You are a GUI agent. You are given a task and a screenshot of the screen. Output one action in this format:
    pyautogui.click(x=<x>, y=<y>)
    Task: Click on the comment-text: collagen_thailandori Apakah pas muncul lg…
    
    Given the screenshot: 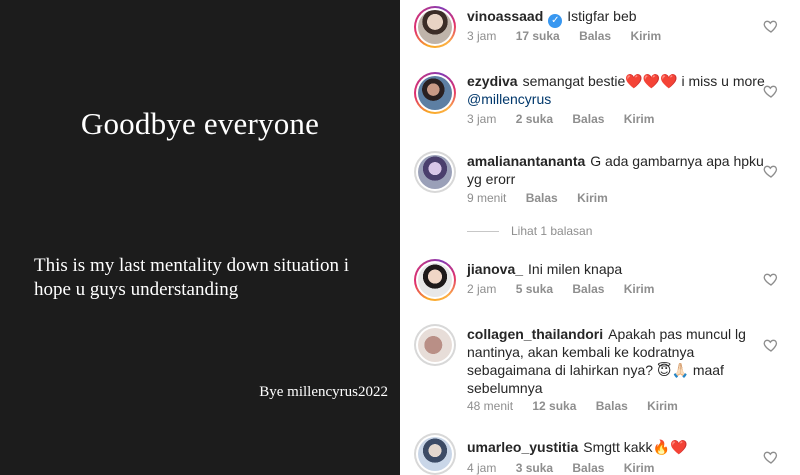 What is the action you would take?
    pyautogui.click(x=617, y=361)
    